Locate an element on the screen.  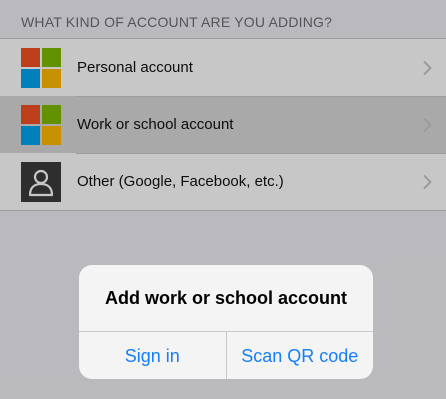
alert-actions: Sign in Scan QR code is located at coordinates (226, 355).